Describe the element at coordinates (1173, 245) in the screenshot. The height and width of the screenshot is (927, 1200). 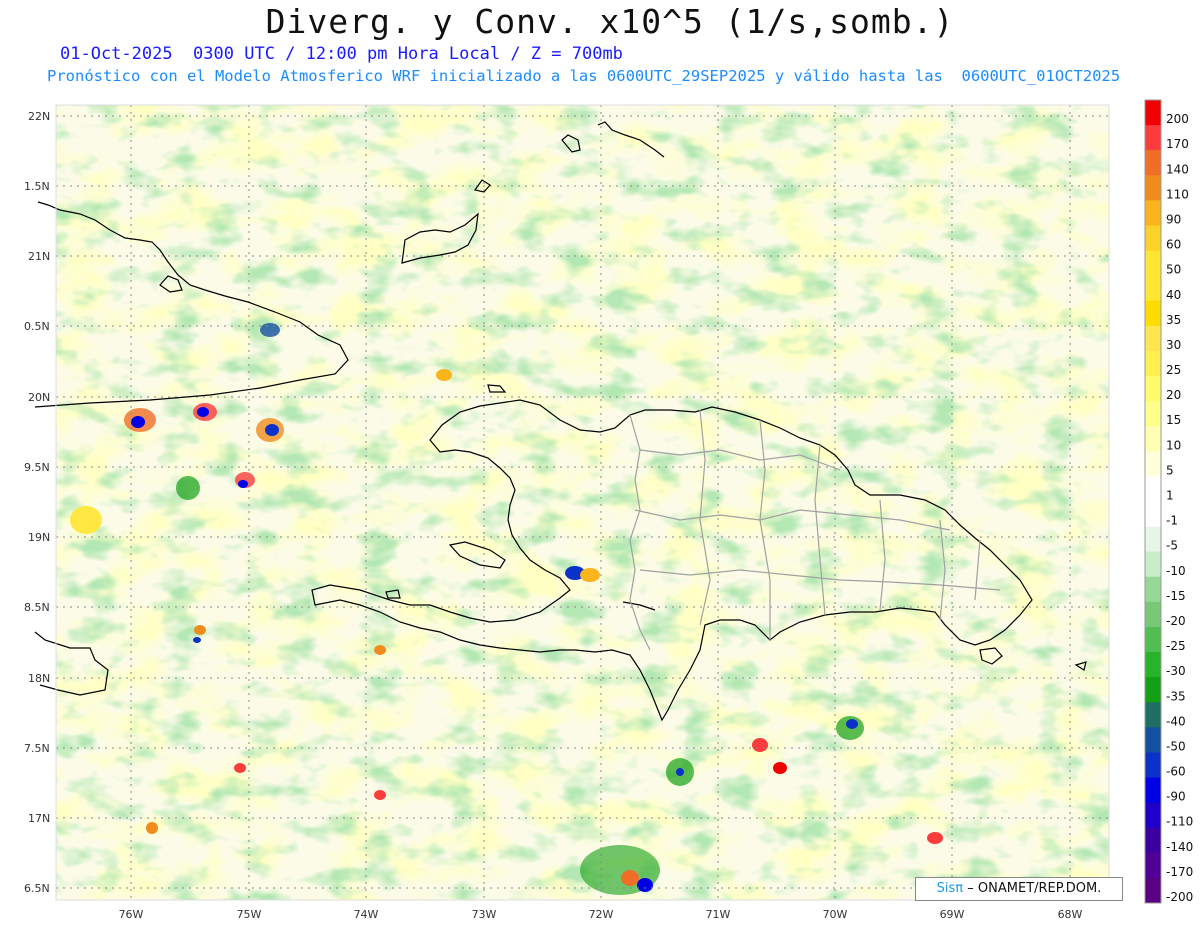
I see `colorbar-label: 60` at that location.